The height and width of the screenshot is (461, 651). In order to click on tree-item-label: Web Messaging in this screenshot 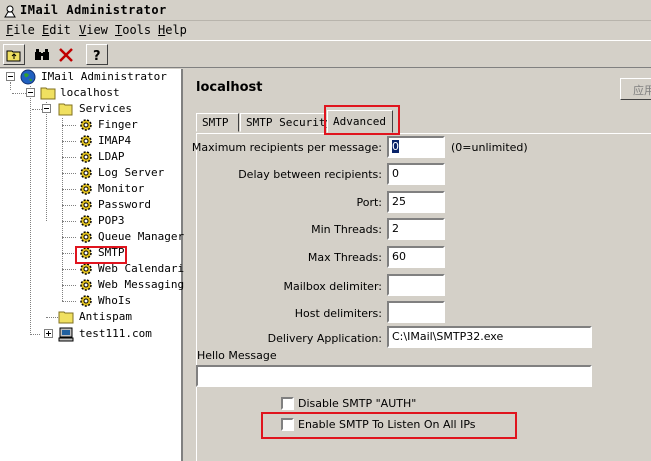, I will do `click(141, 284)`.